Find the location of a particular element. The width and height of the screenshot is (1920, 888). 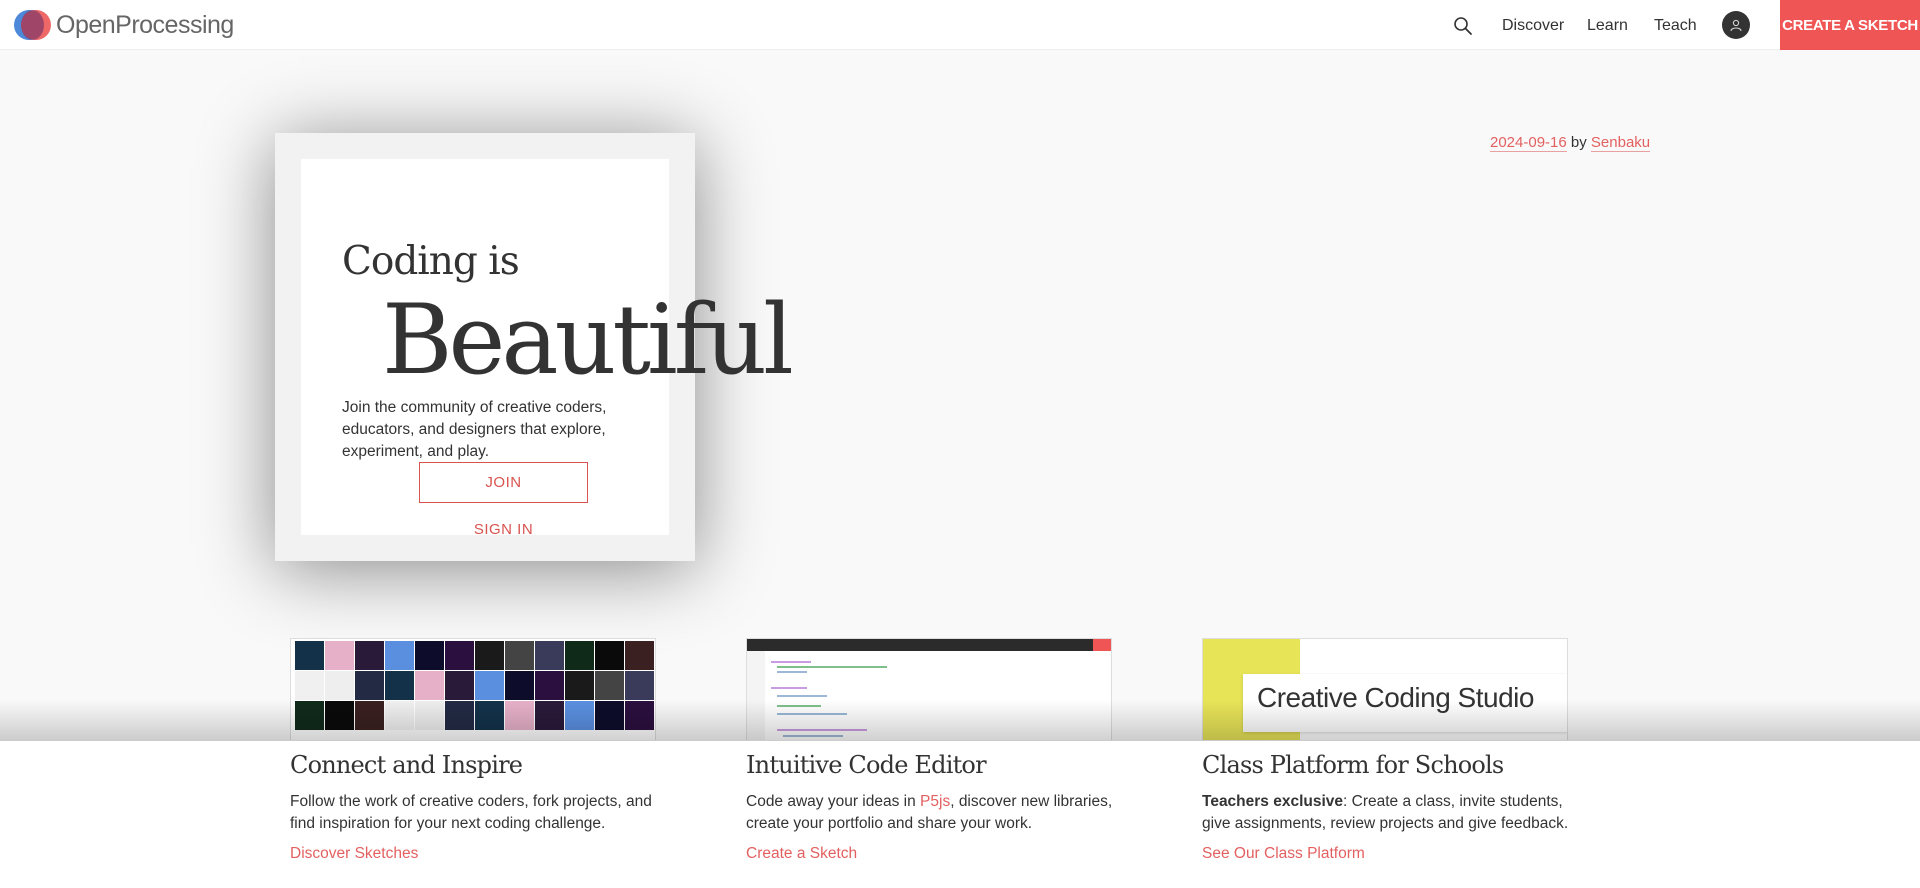

discover-sketches-link: Discover Sketches is located at coordinates (354, 854).